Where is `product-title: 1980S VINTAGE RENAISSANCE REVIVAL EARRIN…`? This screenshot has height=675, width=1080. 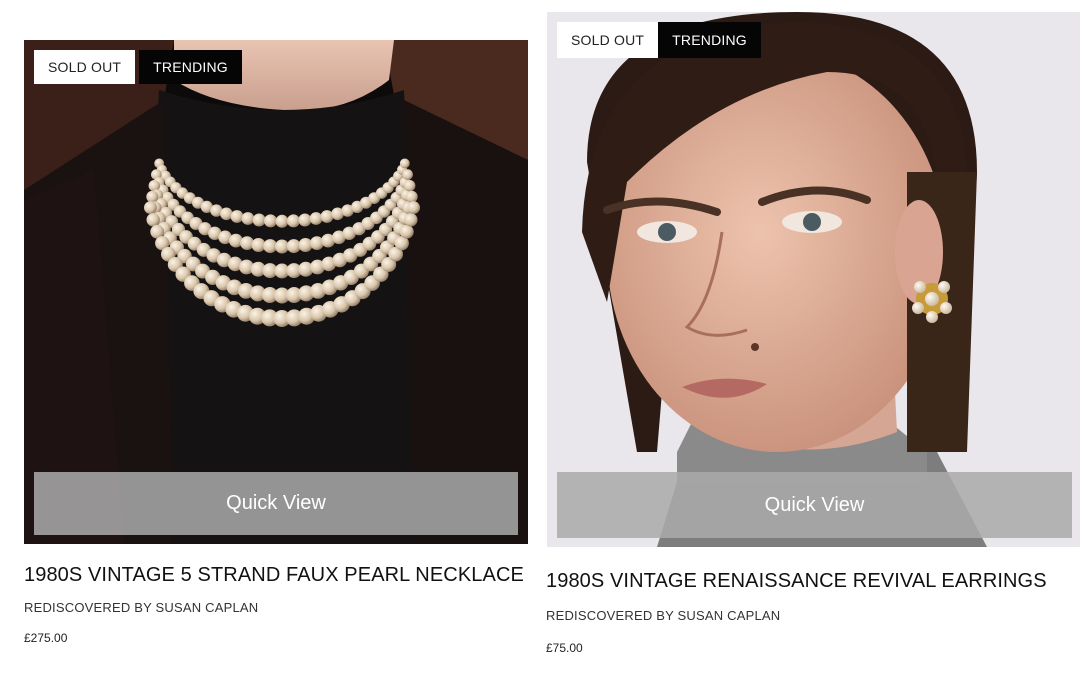 product-title: 1980S VINTAGE RENAISSANCE REVIVAL EARRIN… is located at coordinates (796, 581).